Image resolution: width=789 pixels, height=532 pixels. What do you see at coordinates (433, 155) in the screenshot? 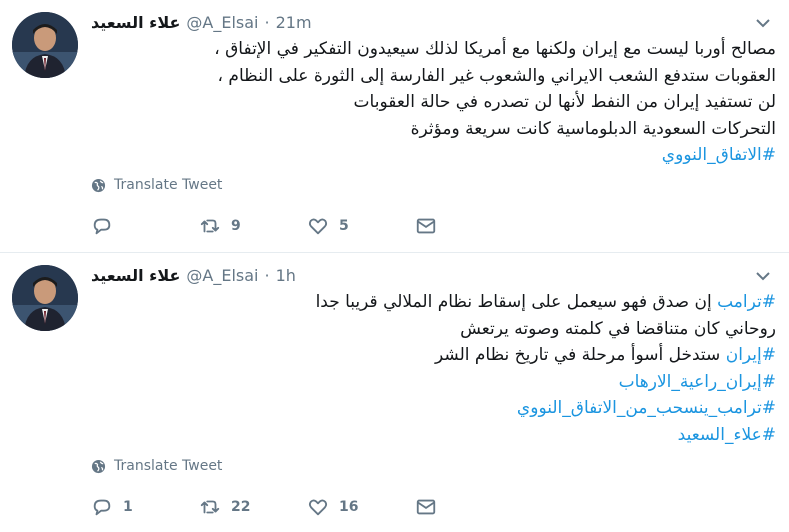
I see `hashtag-link: #الاتفاق_النووي` at bounding box center [433, 155].